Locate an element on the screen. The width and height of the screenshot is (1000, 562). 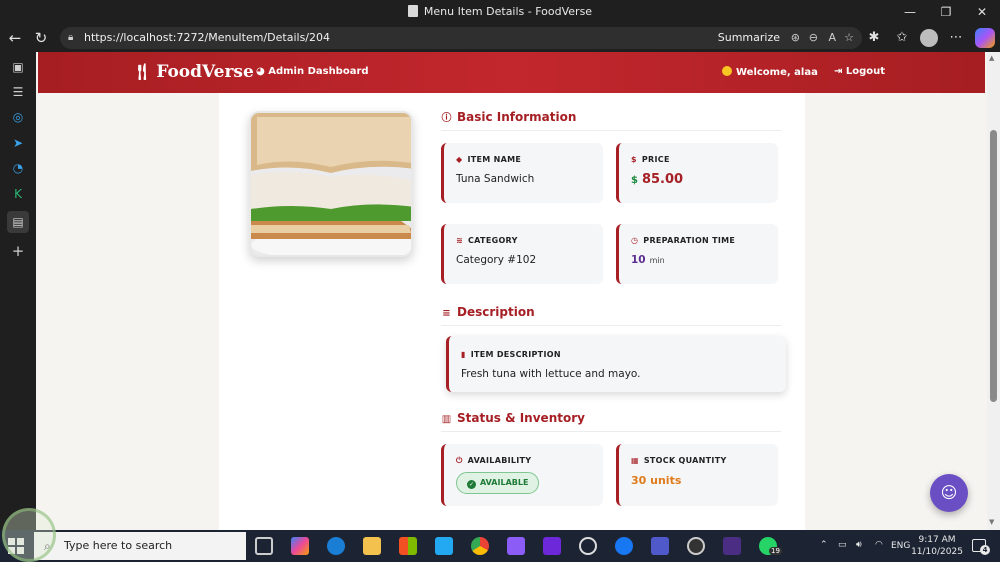
menu-item-image is located at coordinates (331, 184).